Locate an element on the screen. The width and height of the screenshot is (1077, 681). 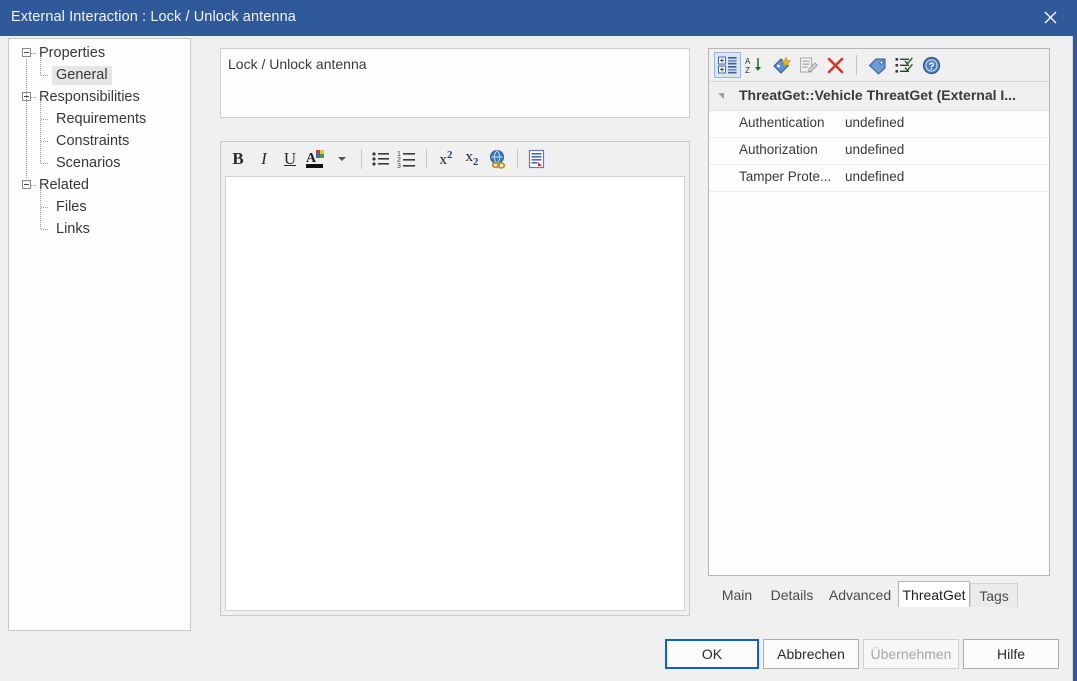
sidebar-item-scenarios: Scenarios is located at coordinates (99, 163).